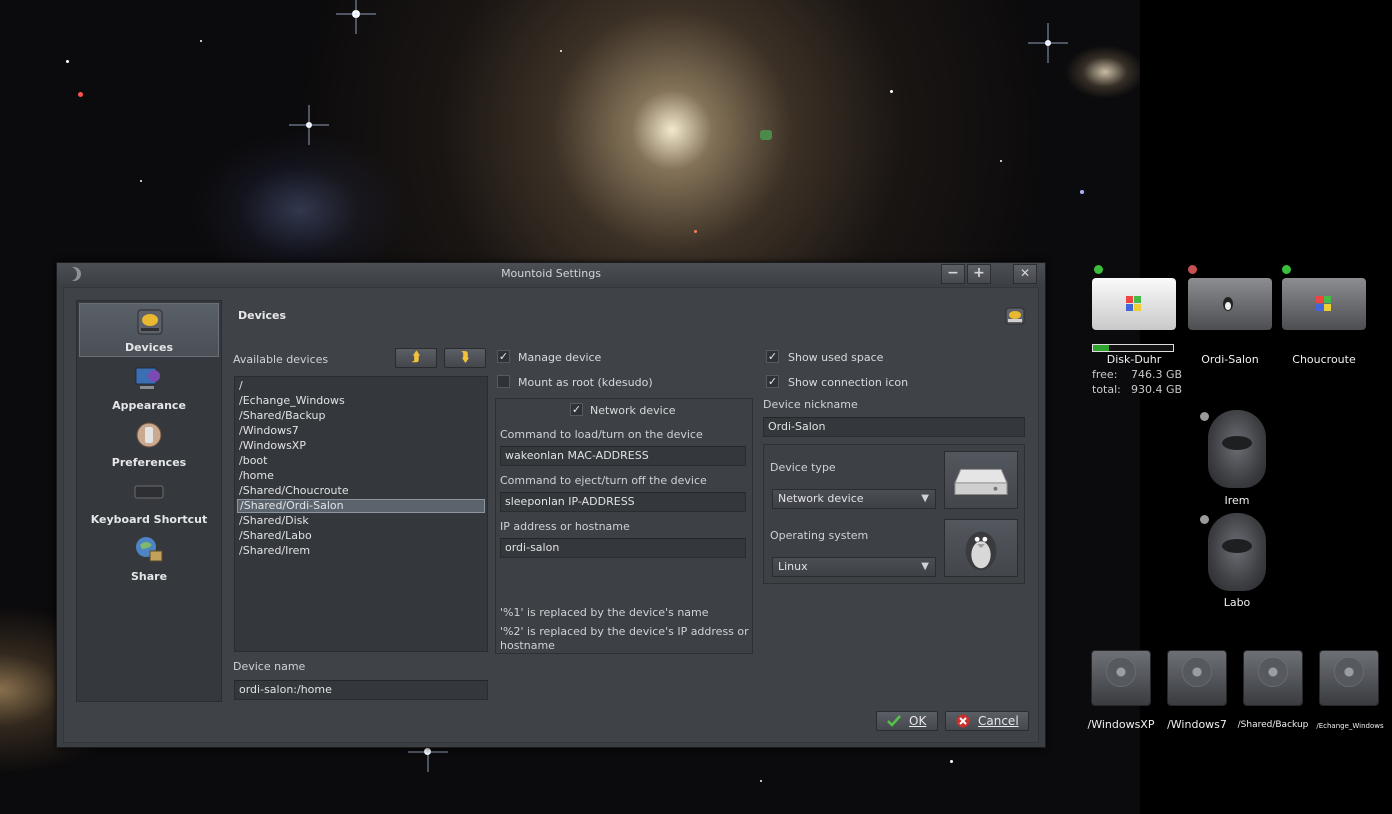  What do you see at coordinates (503, 381) in the screenshot?
I see `mount-as-root-checkbox` at bounding box center [503, 381].